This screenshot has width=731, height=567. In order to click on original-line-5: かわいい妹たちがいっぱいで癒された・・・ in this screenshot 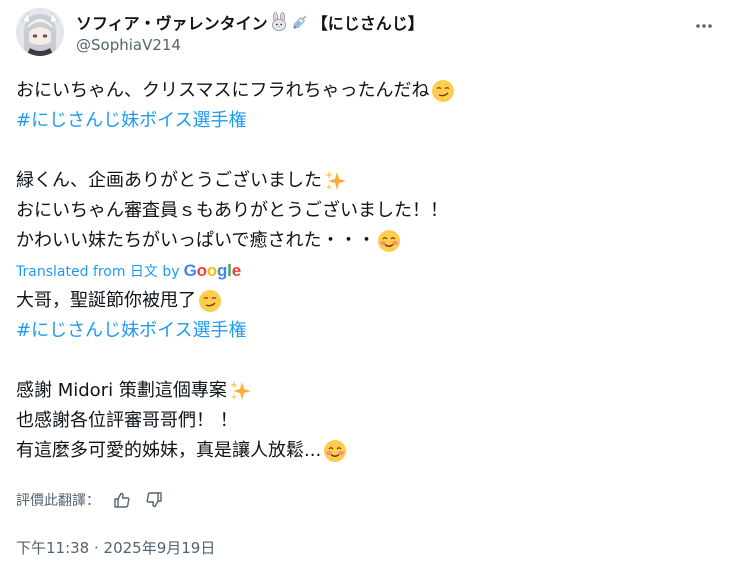, I will do `click(366, 241)`.